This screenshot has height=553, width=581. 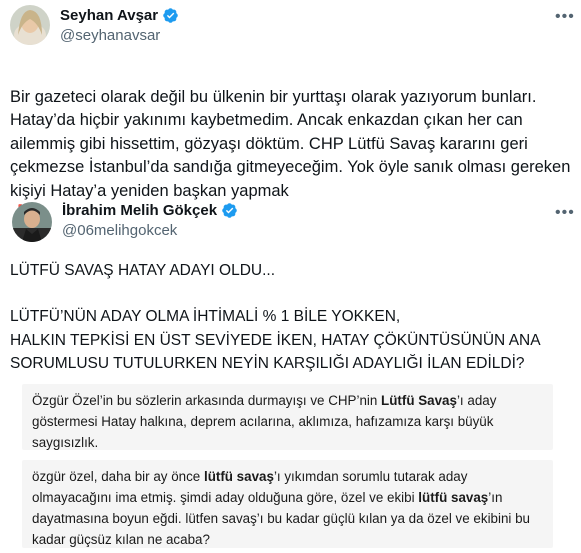 I want to click on card1-bold: Lütfü Savaş, so click(x=419, y=400).